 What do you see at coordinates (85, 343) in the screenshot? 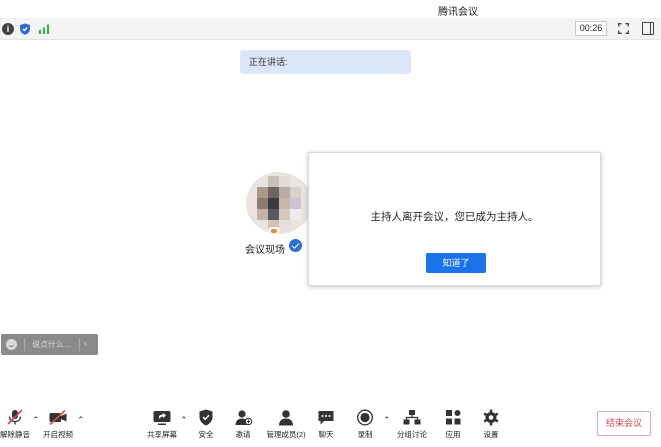
I see `collapse-icon: ‹` at bounding box center [85, 343].